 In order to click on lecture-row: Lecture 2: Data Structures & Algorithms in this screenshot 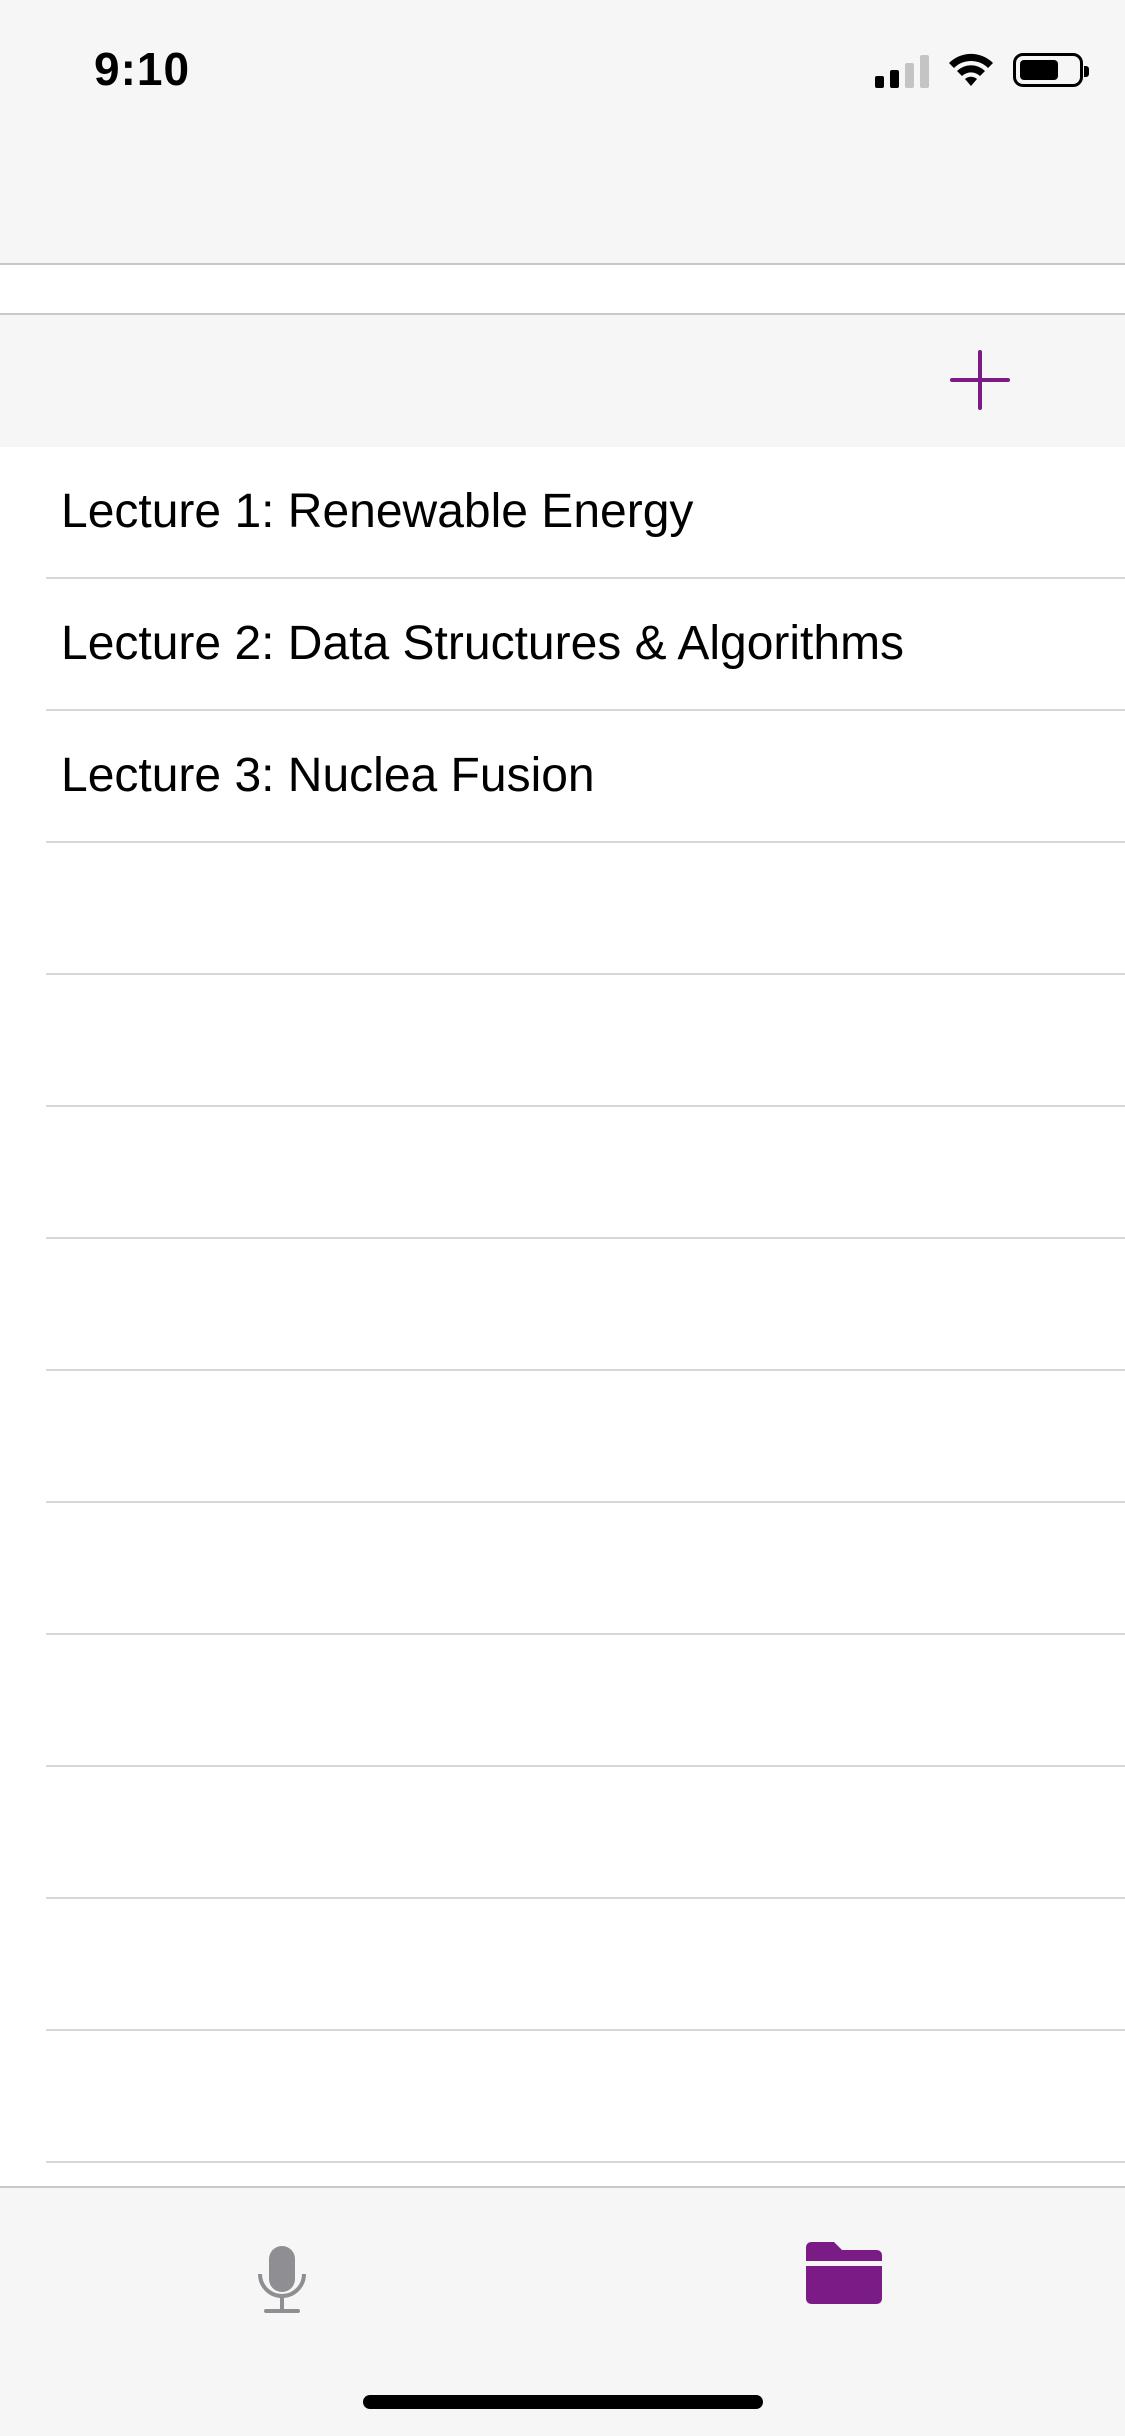, I will do `click(585, 645)`.